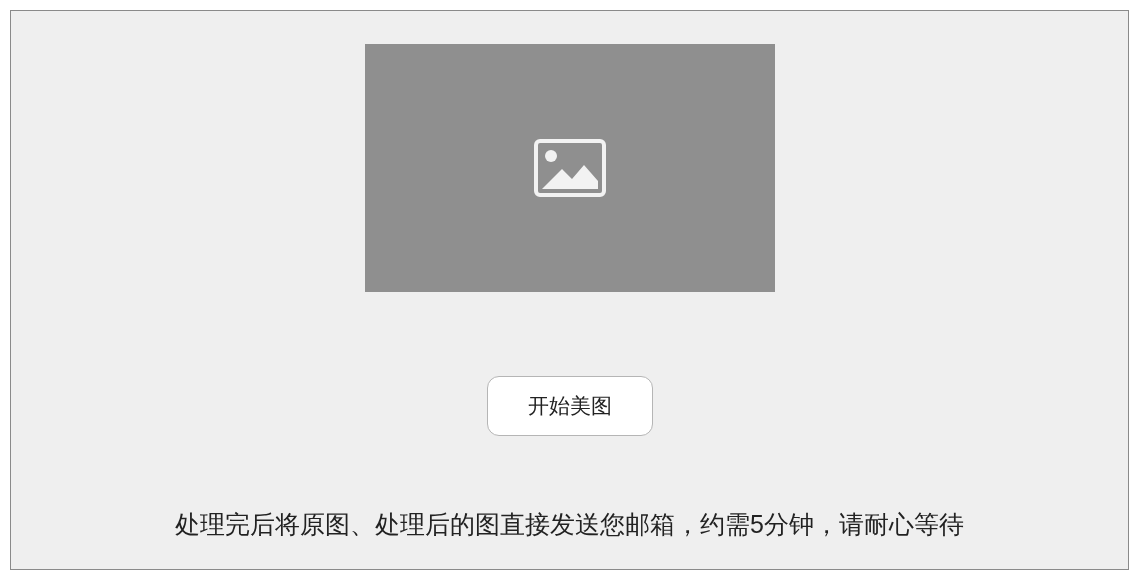 This screenshot has height=580, width=1139. Describe the element at coordinates (569, 168) in the screenshot. I see `image-icon` at that location.